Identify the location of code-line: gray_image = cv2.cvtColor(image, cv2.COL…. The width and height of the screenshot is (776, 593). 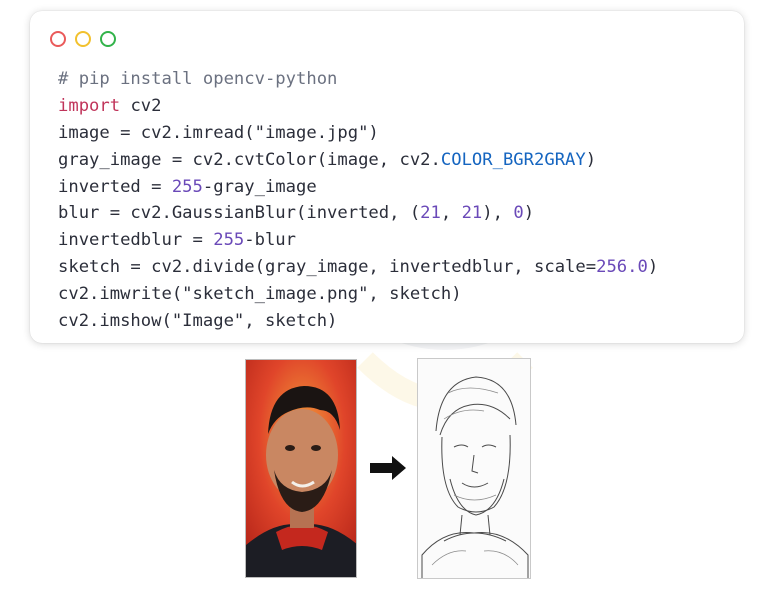
(358, 160).